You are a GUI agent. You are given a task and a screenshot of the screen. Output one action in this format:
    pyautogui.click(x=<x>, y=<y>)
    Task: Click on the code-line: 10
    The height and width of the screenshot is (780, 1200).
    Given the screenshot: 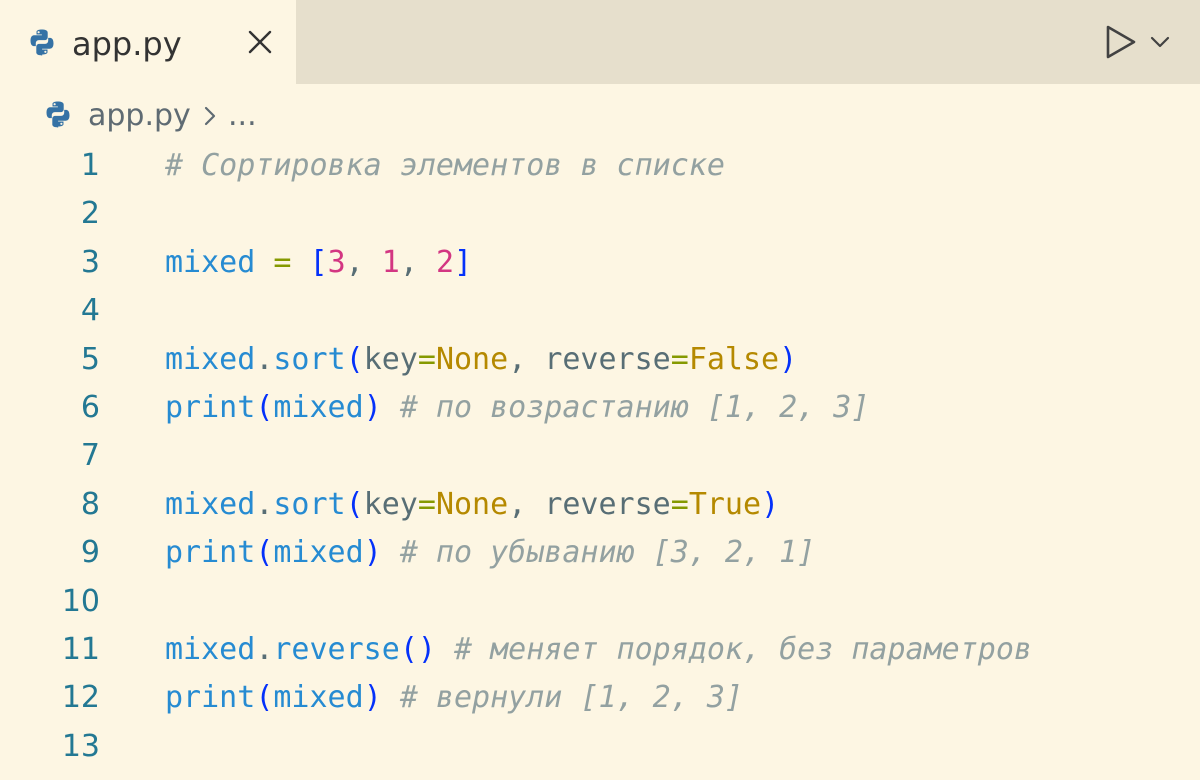 What is the action you would take?
    pyautogui.click(x=600, y=602)
    